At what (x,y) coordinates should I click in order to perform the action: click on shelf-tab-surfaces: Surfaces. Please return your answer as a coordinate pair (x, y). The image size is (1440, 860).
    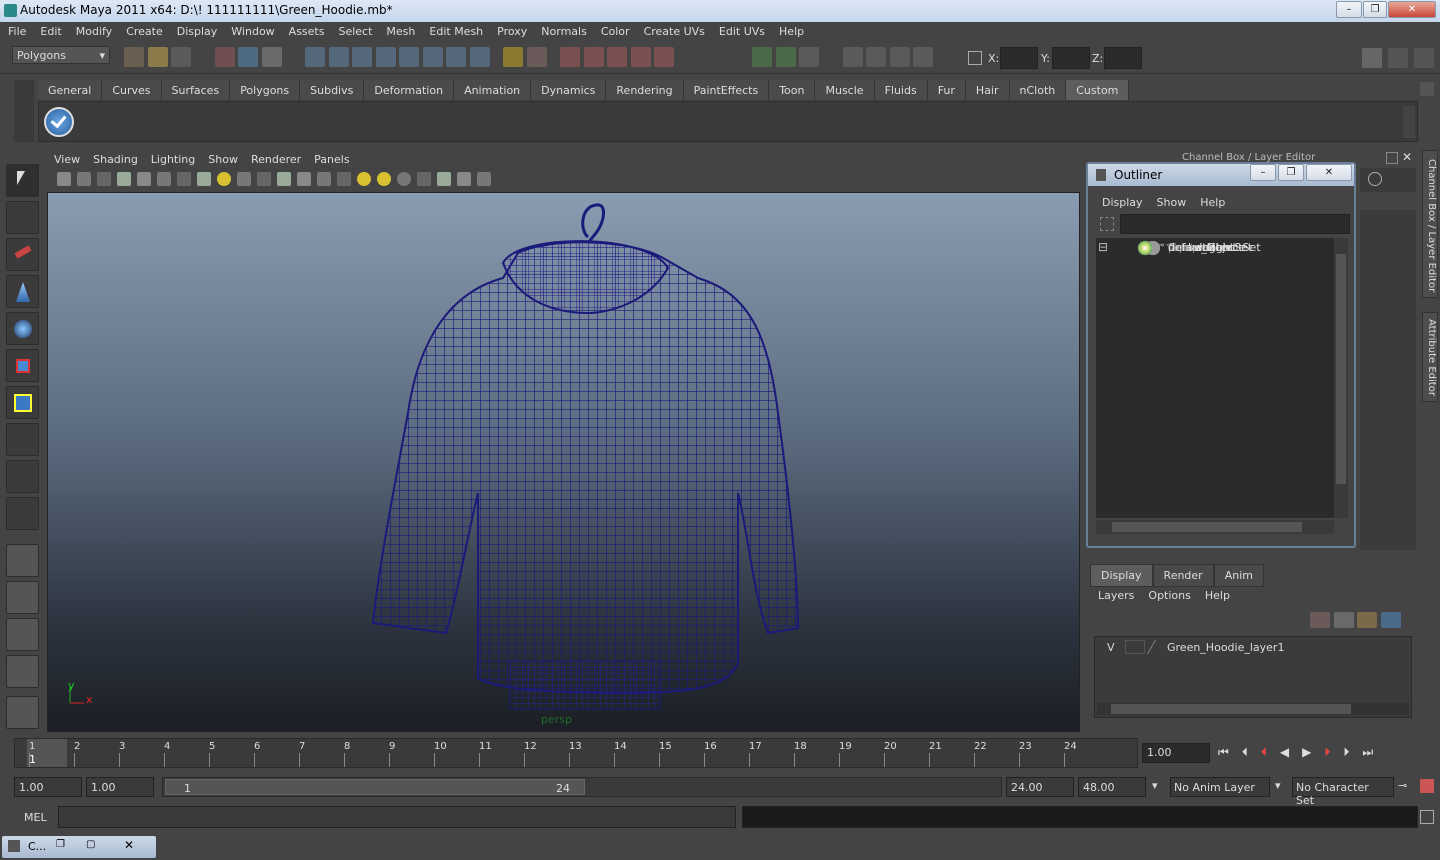
    Looking at the image, I should click on (196, 90).